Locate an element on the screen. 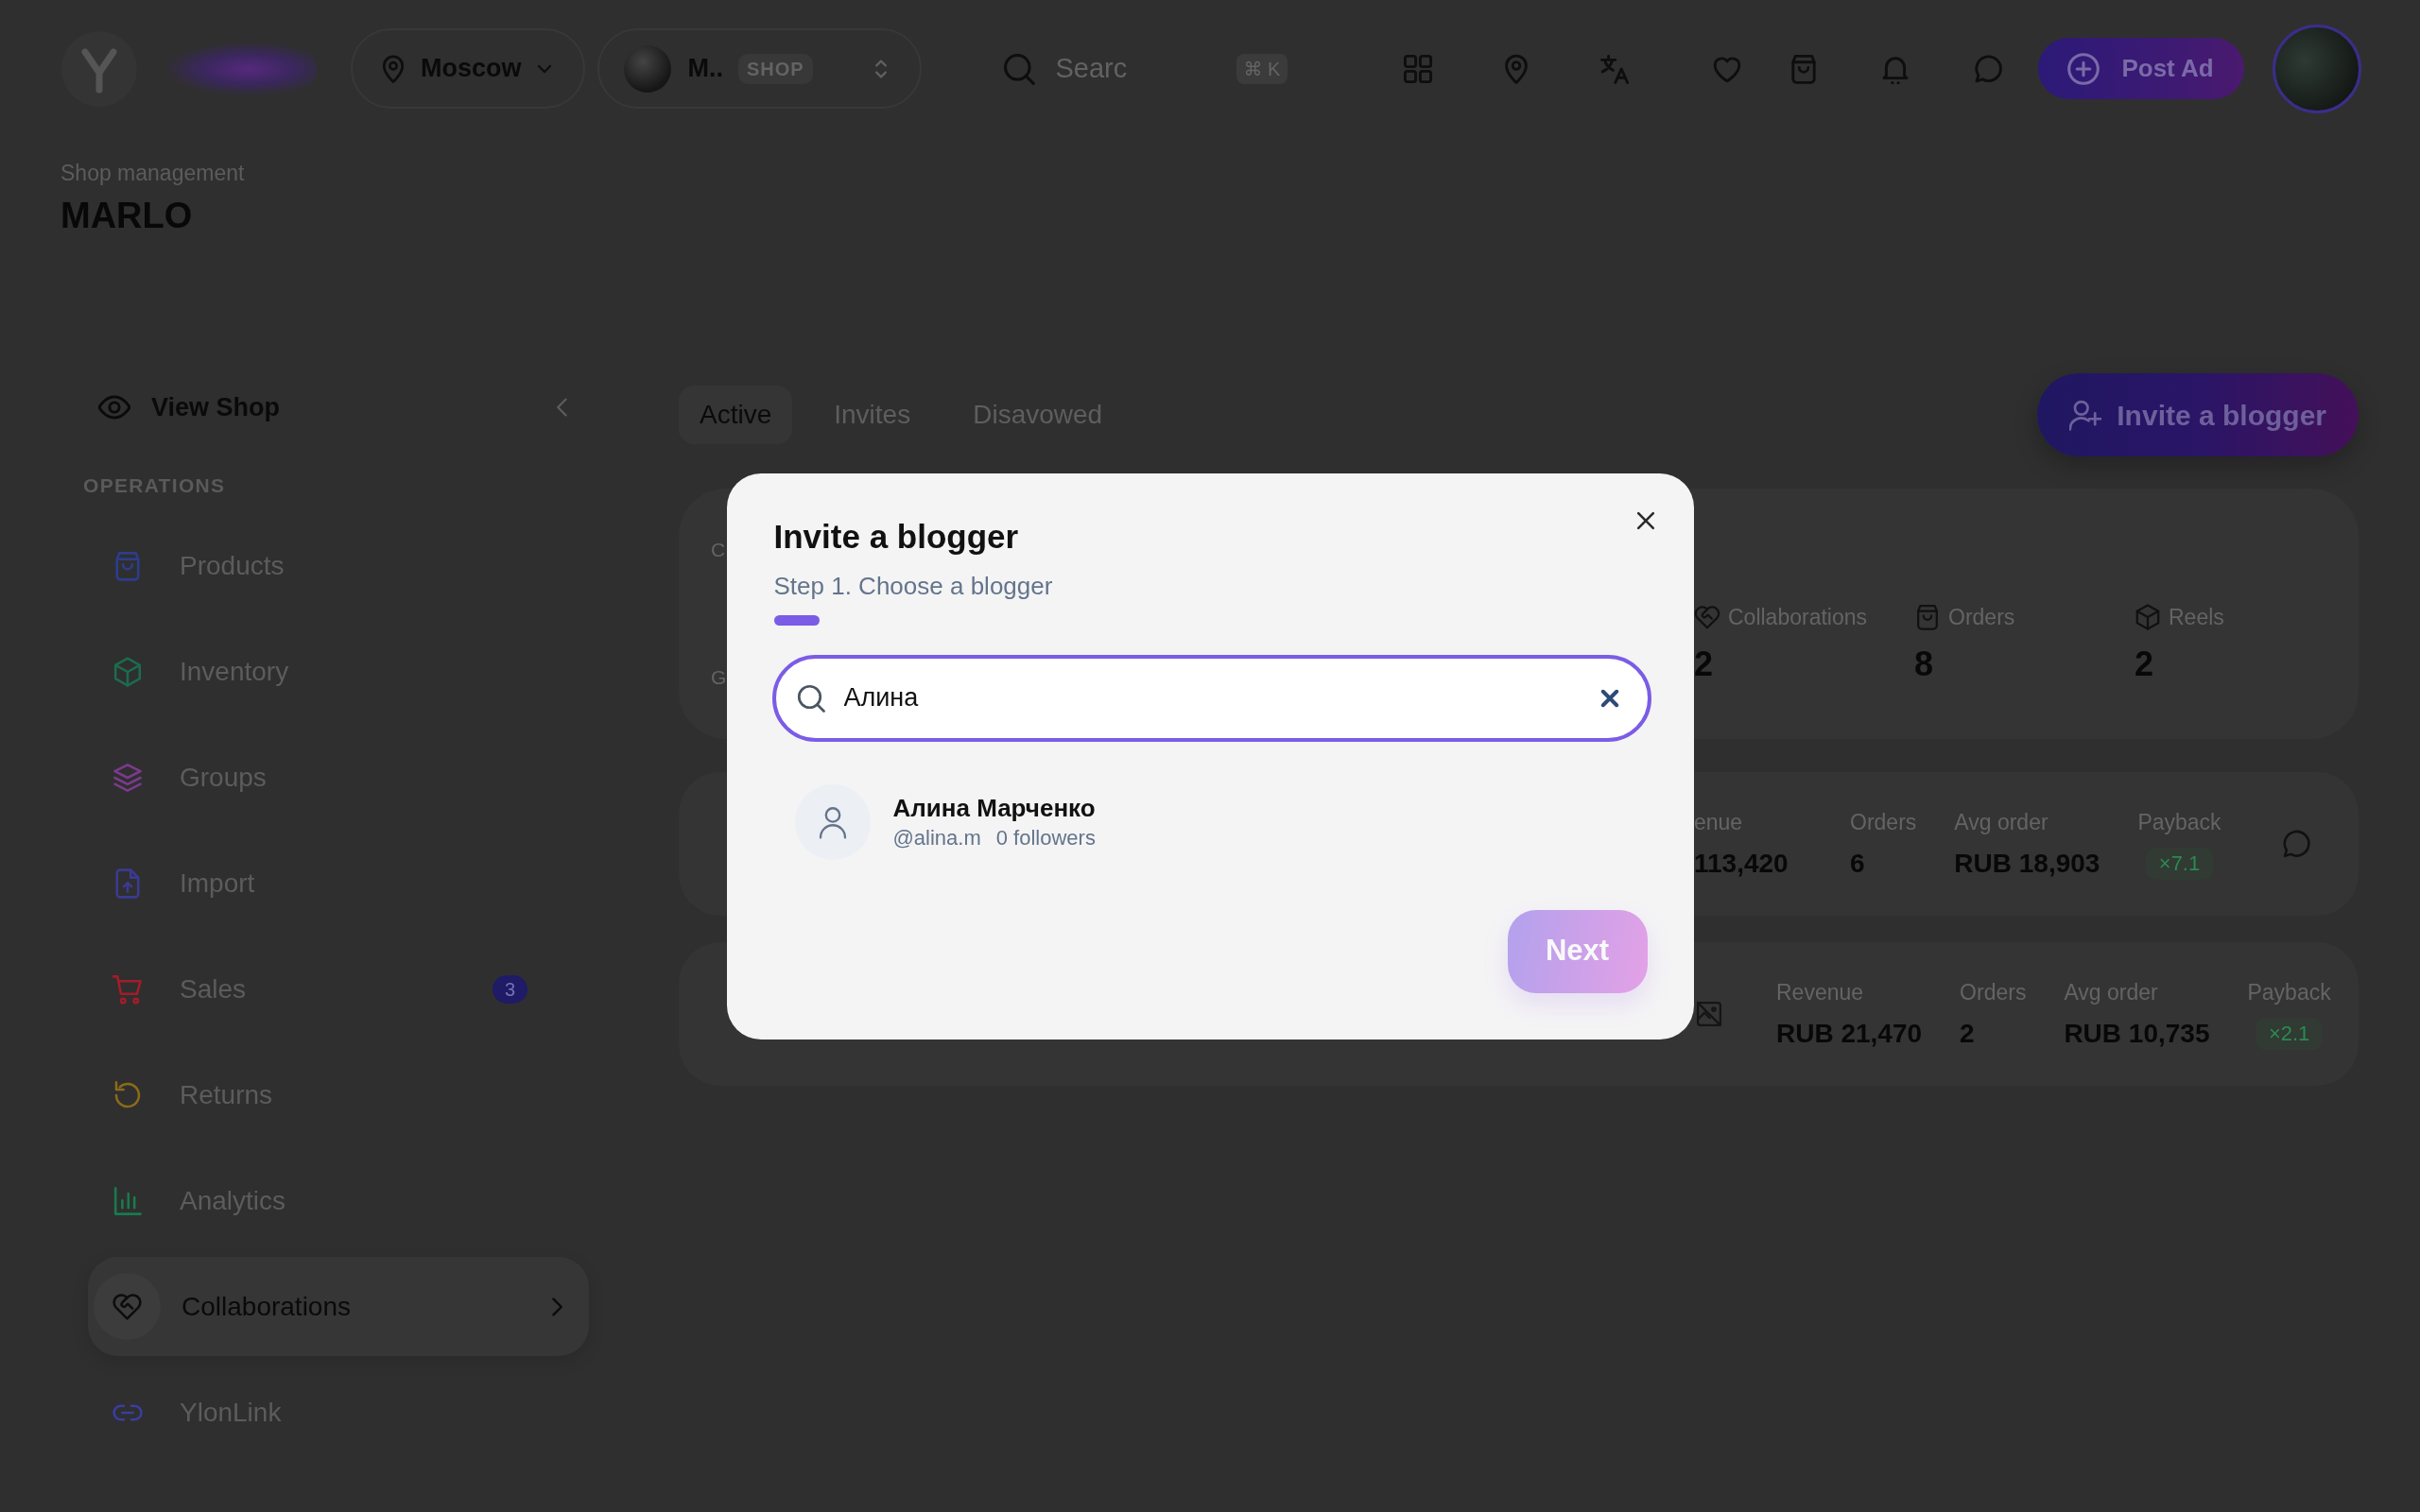  invite-blogger-button: Invite a blogger is located at coordinates (2198, 414).